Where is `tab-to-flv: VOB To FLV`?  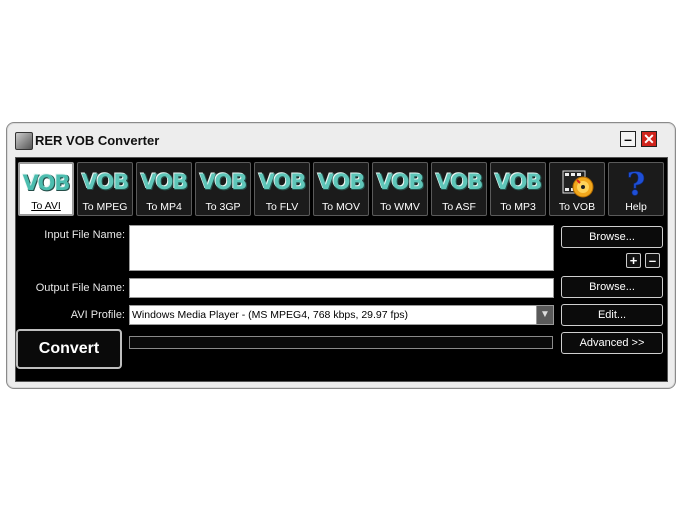 tab-to-flv: VOB To FLV is located at coordinates (282, 189).